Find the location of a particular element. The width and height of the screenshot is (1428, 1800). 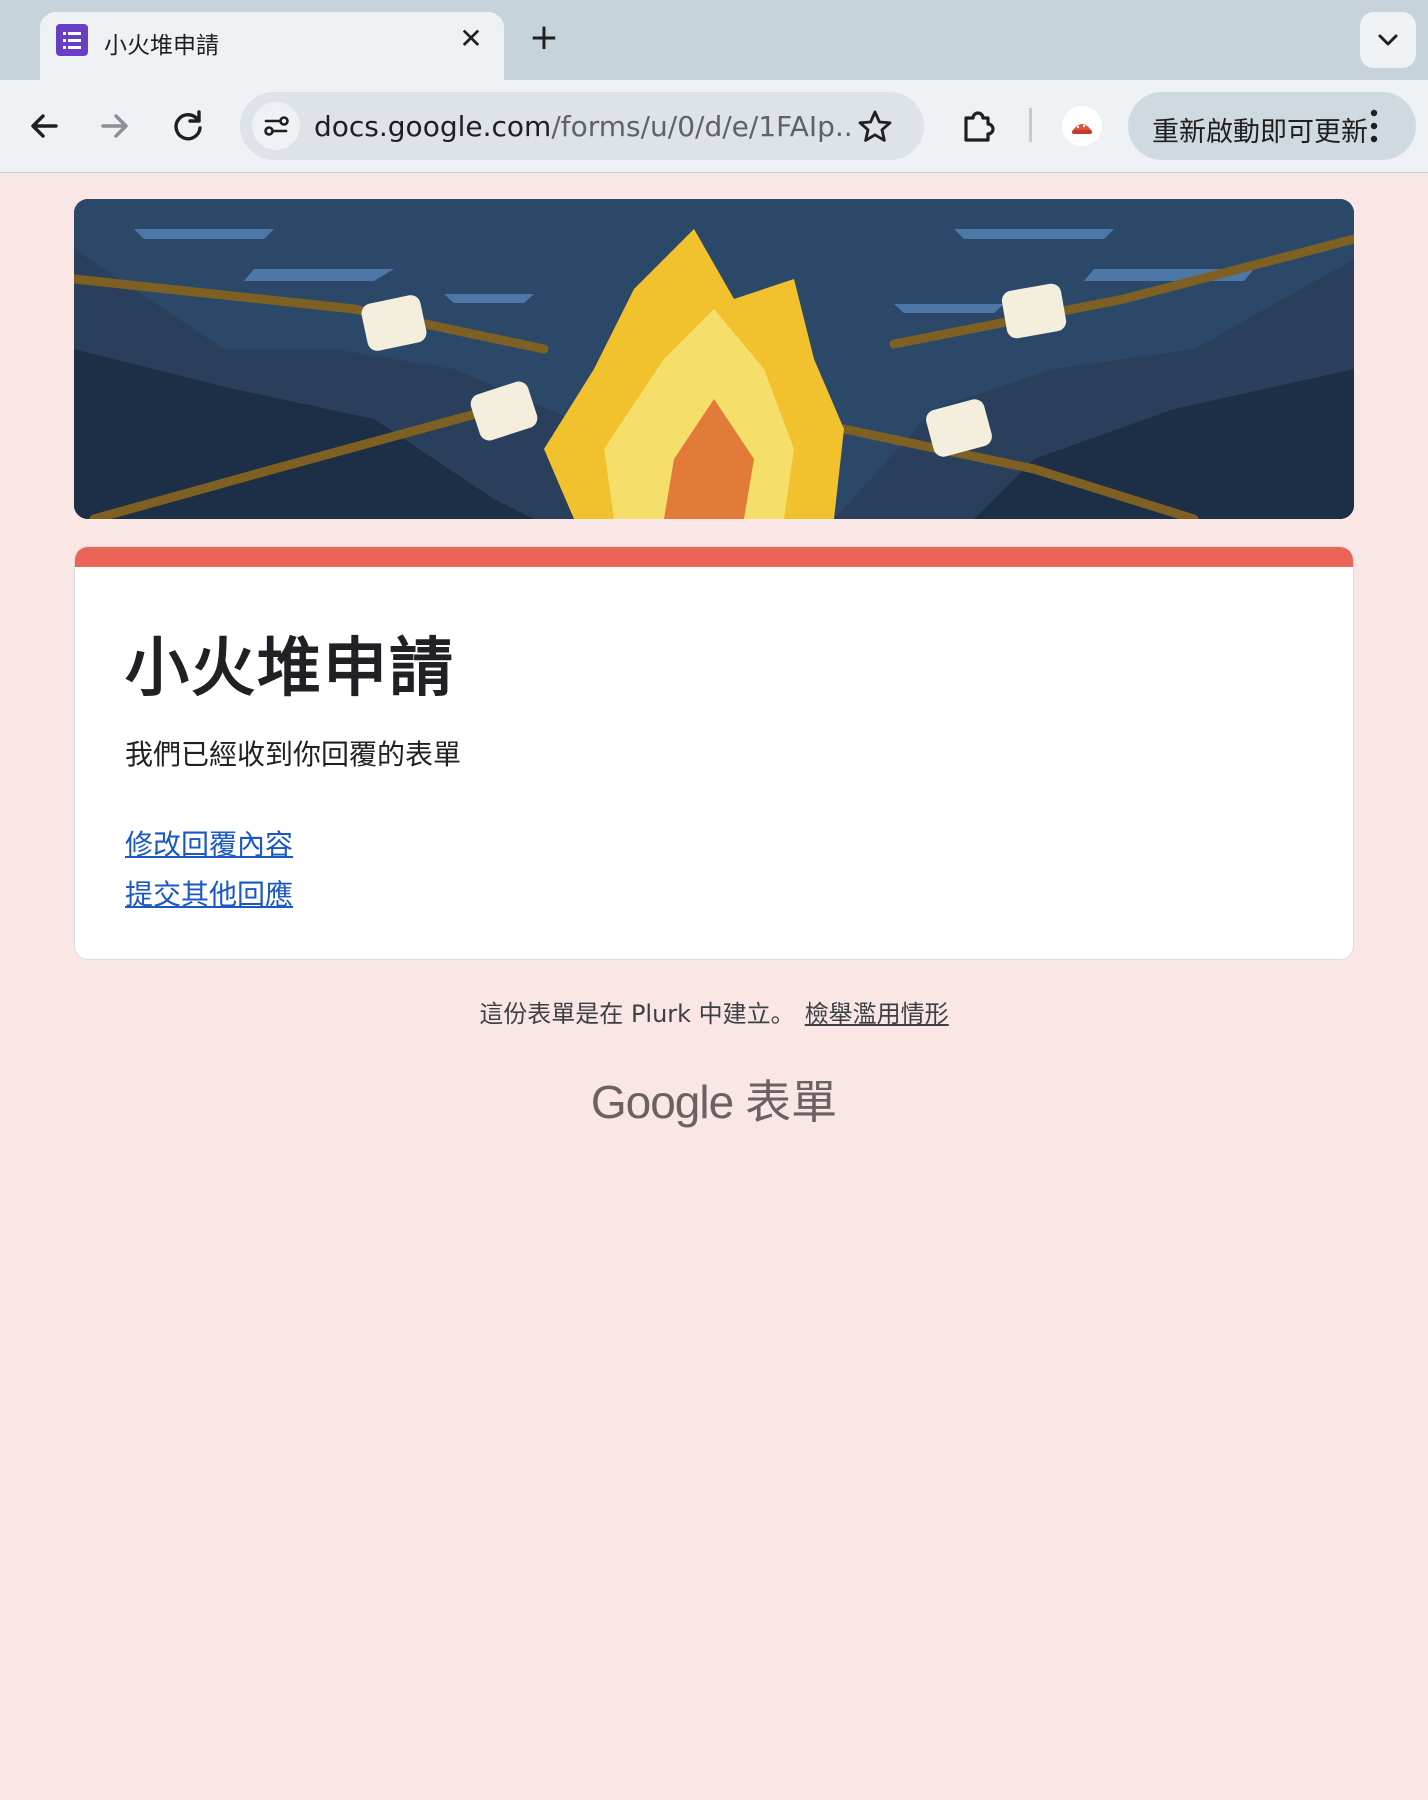

close-icon: ✕ is located at coordinates (471, 39).